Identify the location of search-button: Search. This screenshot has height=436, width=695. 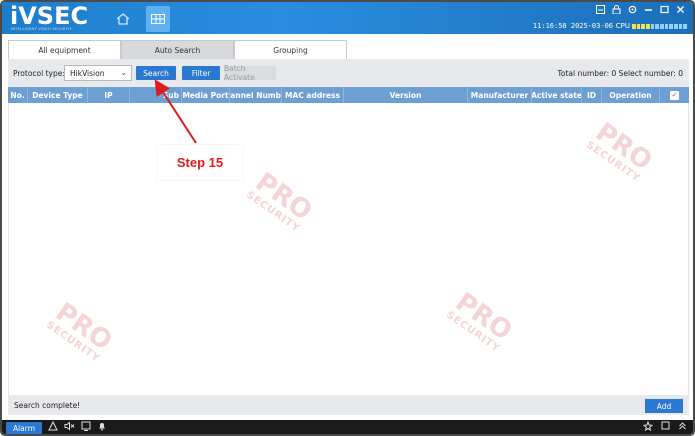
(156, 73).